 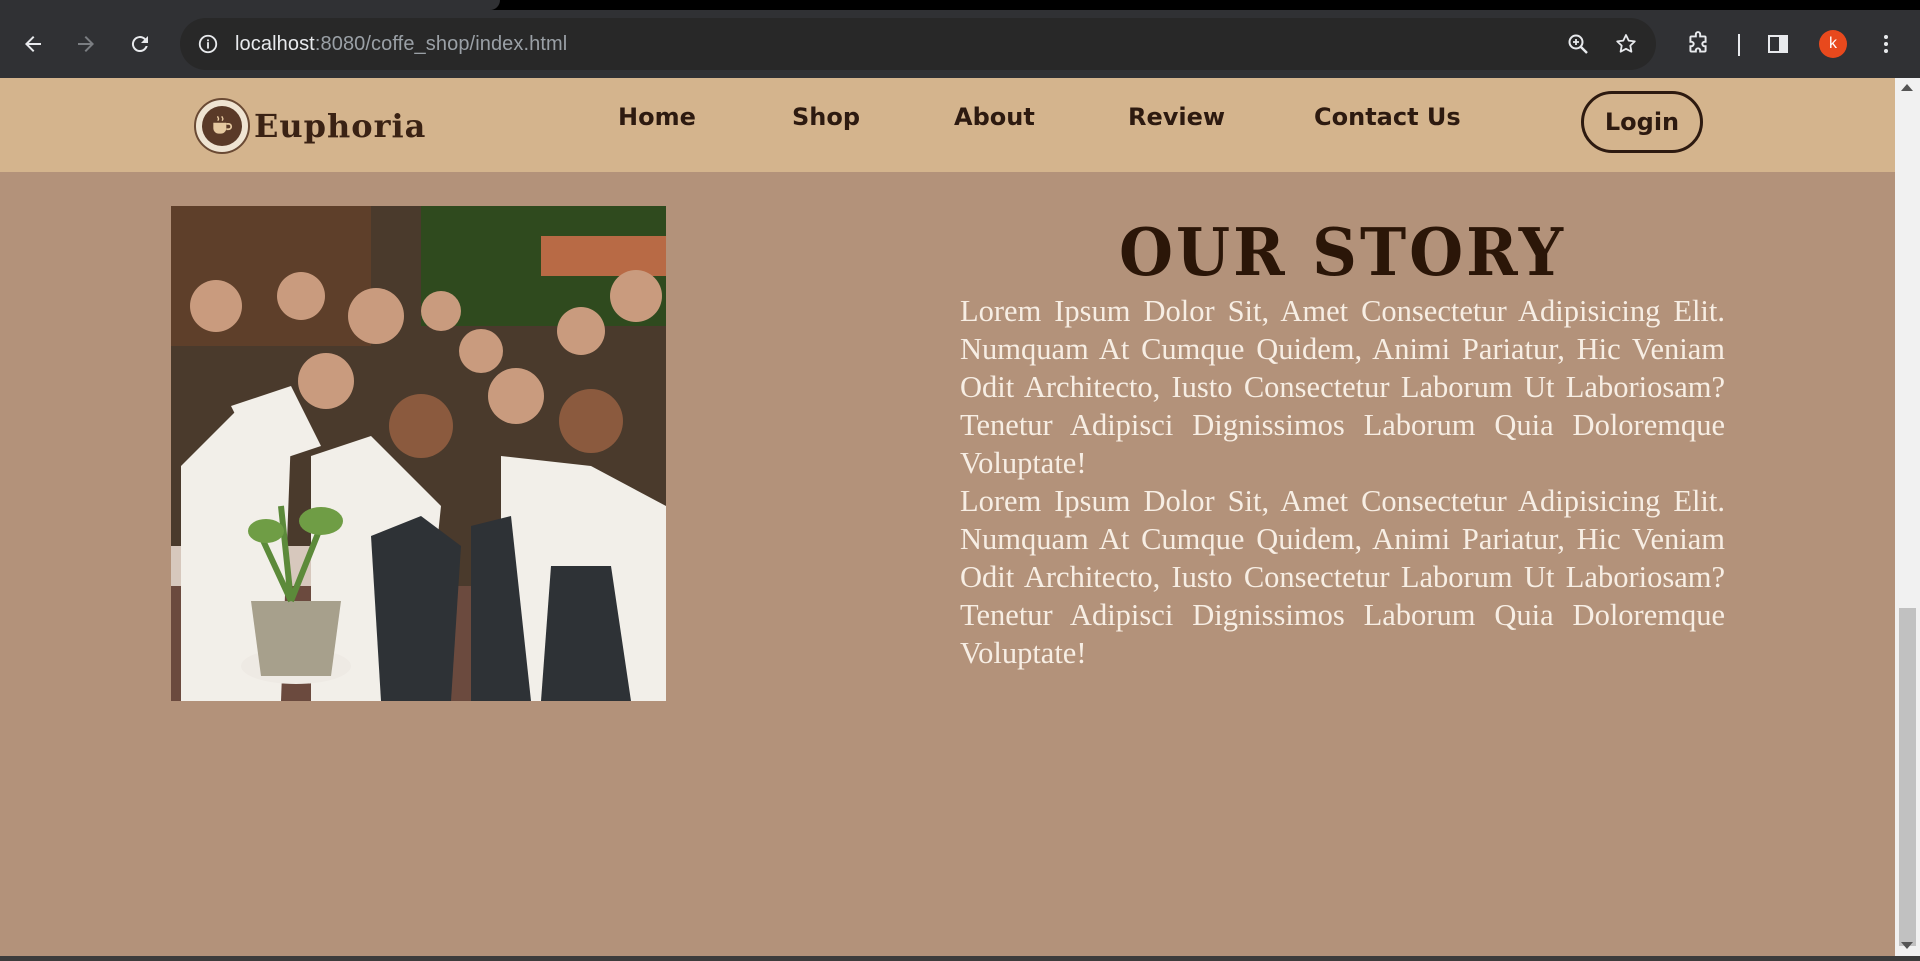 What do you see at coordinates (1886, 44) in the screenshot?
I see `menu-dots-icon` at bounding box center [1886, 44].